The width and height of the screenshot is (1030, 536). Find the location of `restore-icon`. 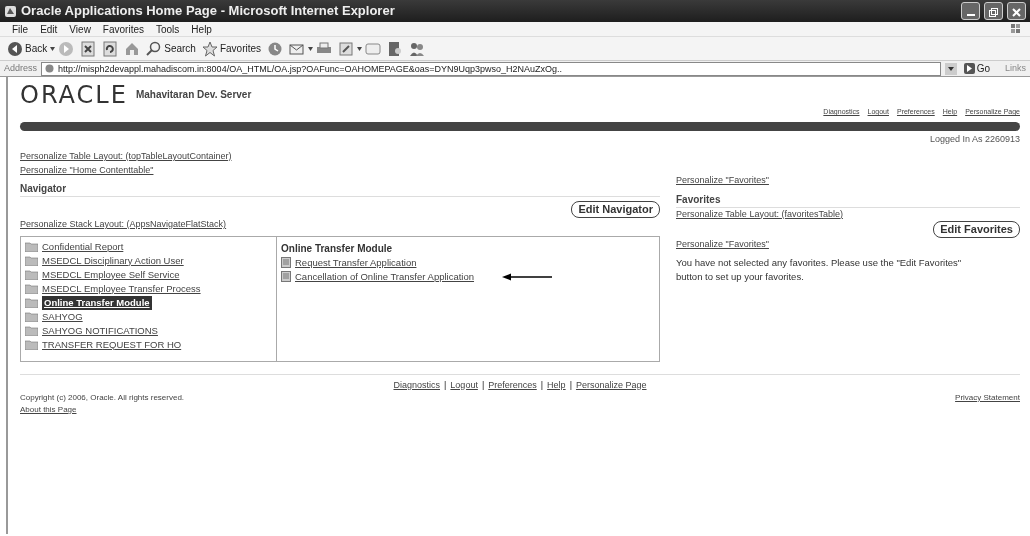

restore-icon is located at coordinates (993, 12).